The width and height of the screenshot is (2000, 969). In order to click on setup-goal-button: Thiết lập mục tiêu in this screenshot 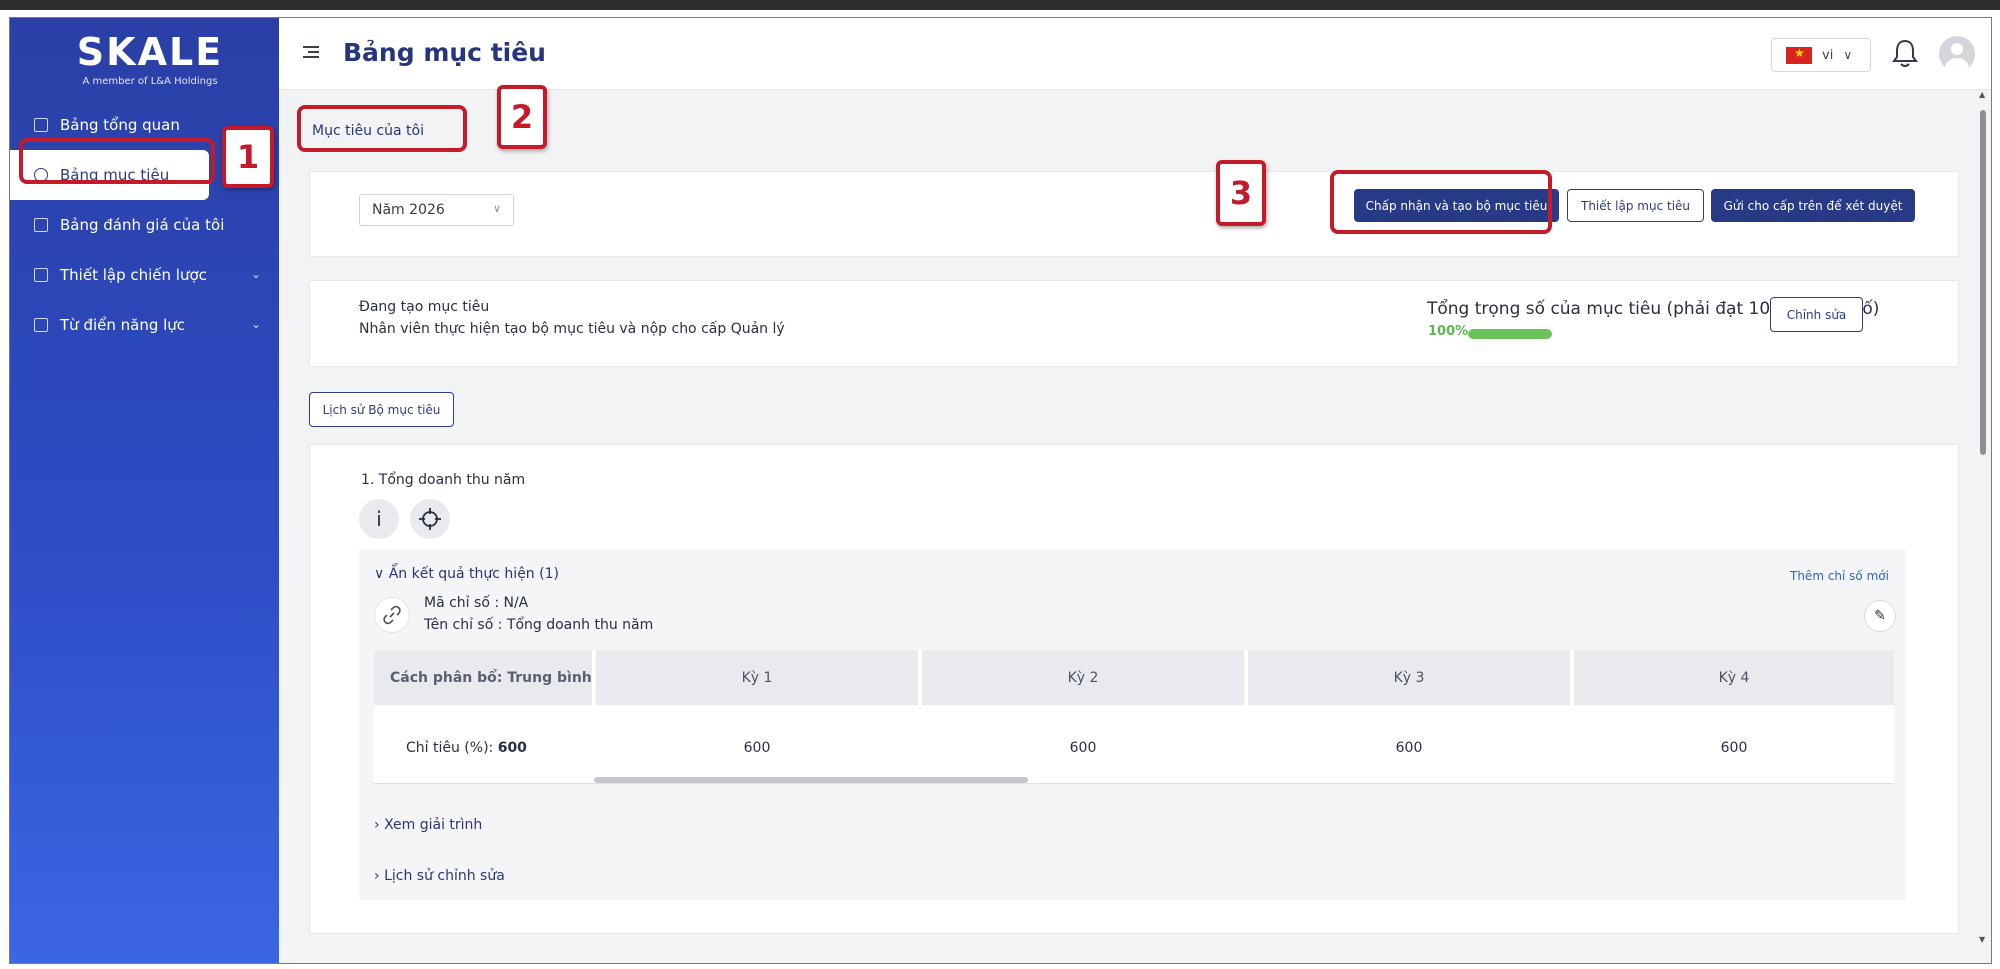, I will do `click(1635, 205)`.